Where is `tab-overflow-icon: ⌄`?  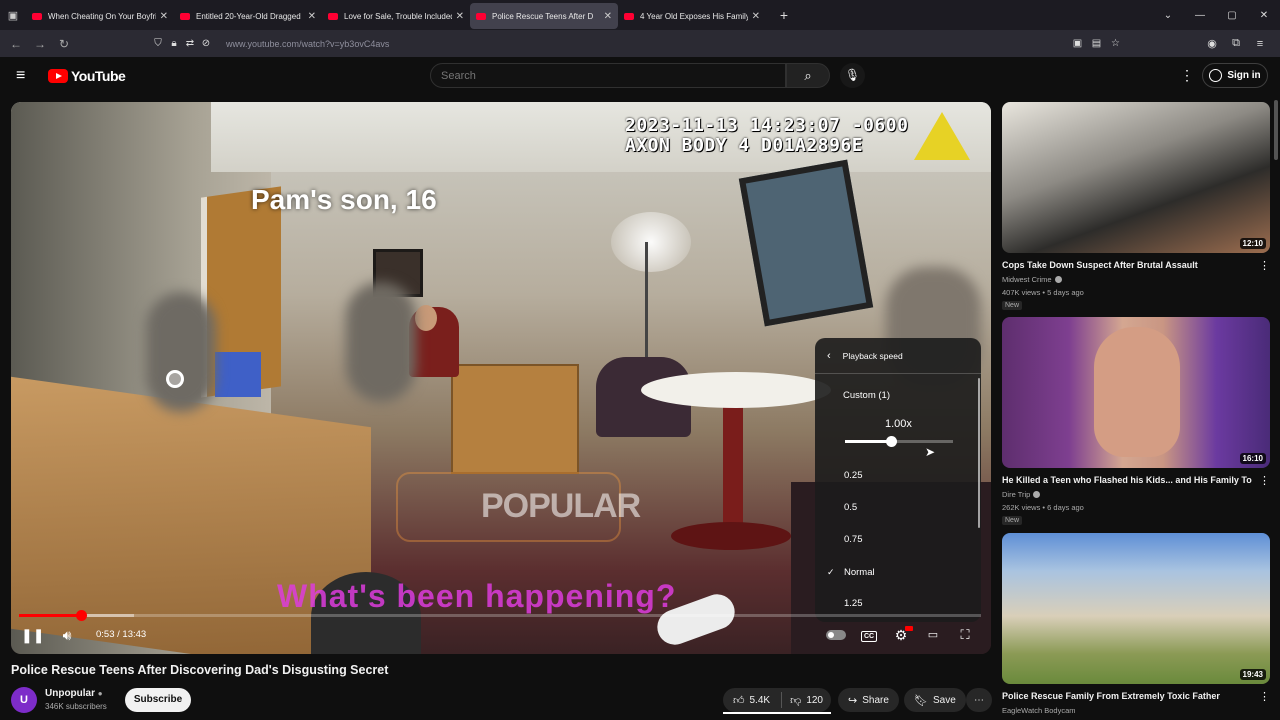
tab-overflow-icon: ⌄ is located at coordinates (1168, 15).